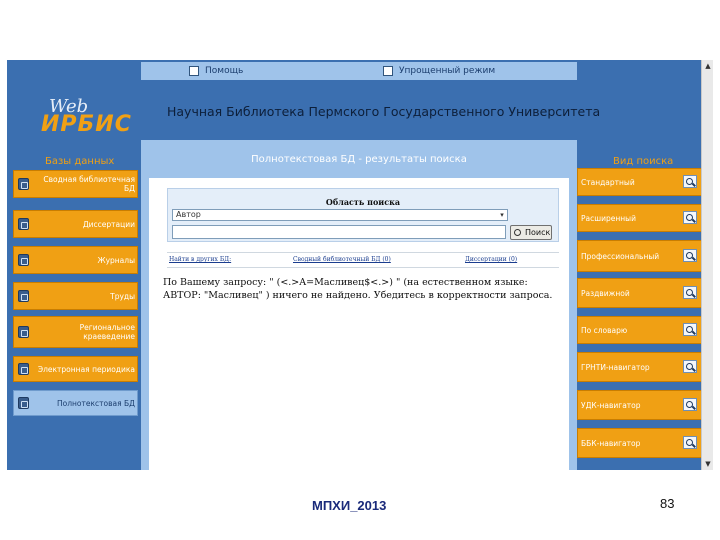  I want to click on search-type-label: По словарю, so click(604, 330).